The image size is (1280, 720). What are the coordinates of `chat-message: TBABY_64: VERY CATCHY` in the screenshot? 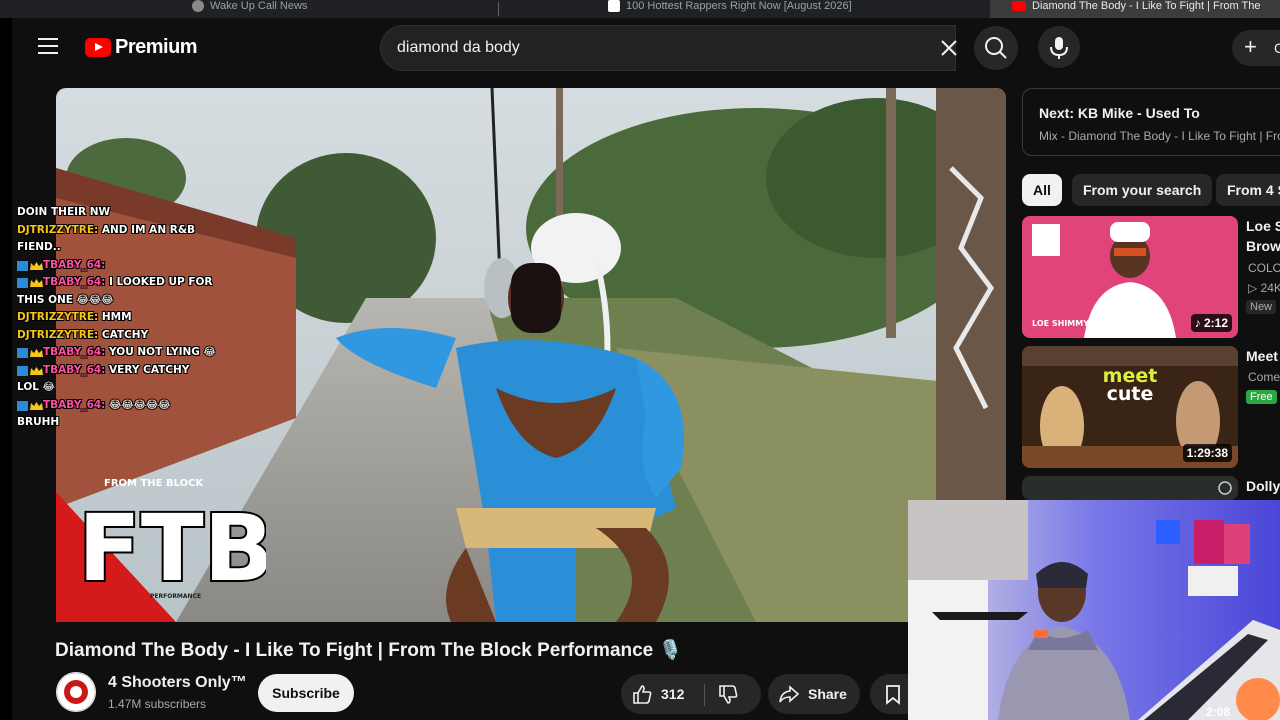 It's located at (117, 371).